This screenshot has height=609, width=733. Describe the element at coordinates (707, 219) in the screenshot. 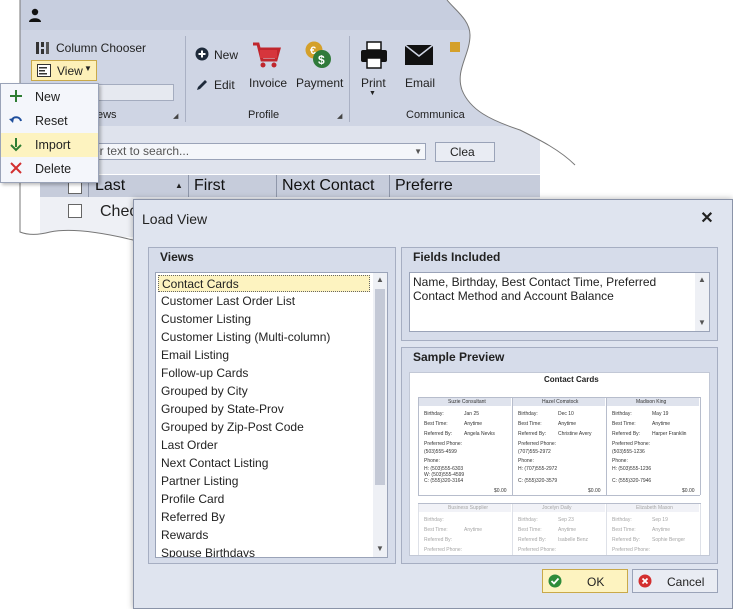

I see `close-icon: ✕` at that location.